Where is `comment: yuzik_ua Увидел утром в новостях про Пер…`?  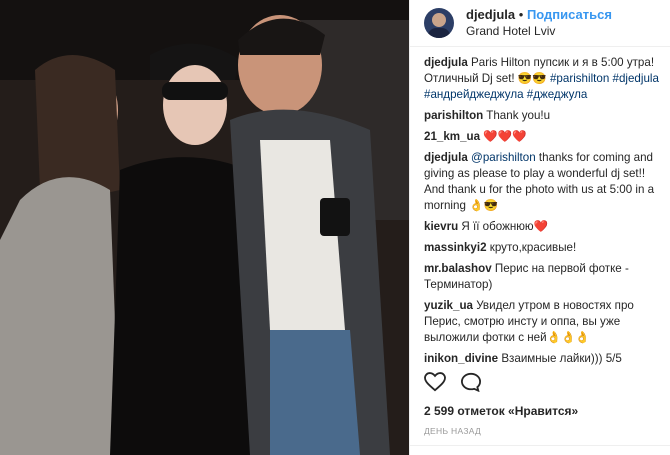
comment: yuzik_ua Увидел утром в новостях про Пер… is located at coordinates (542, 322).